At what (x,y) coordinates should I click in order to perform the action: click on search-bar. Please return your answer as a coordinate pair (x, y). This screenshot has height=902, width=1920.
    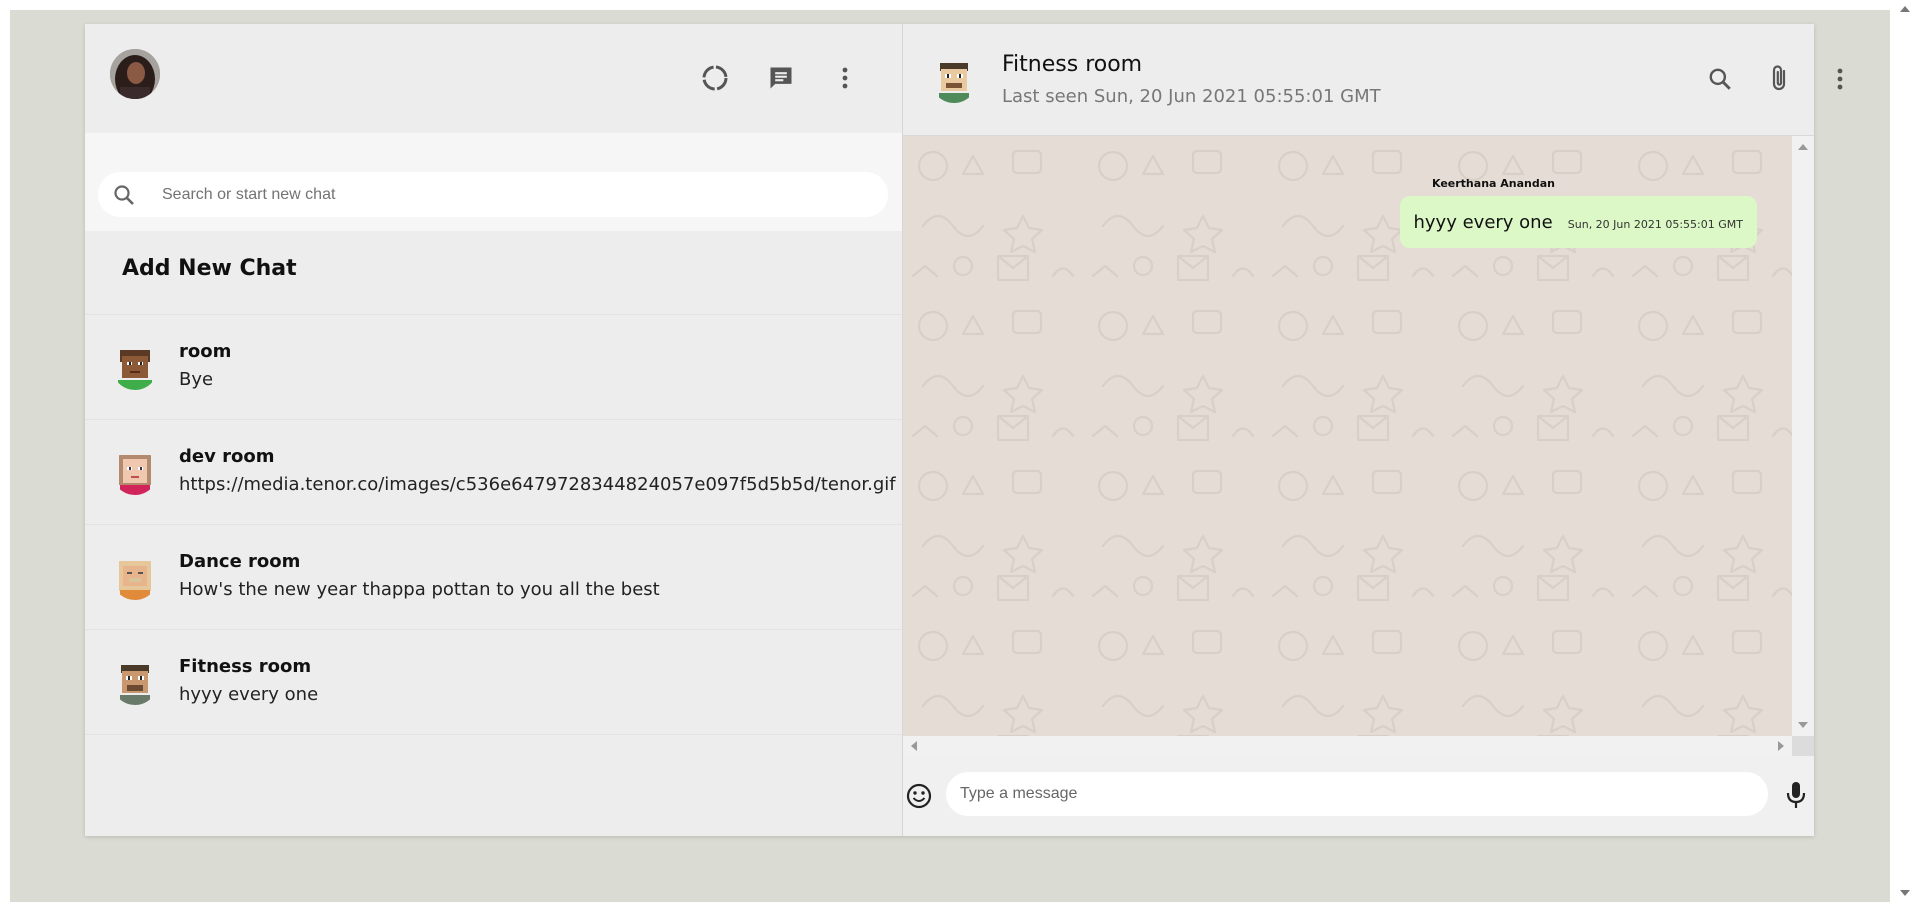
    Looking at the image, I should click on (493, 182).